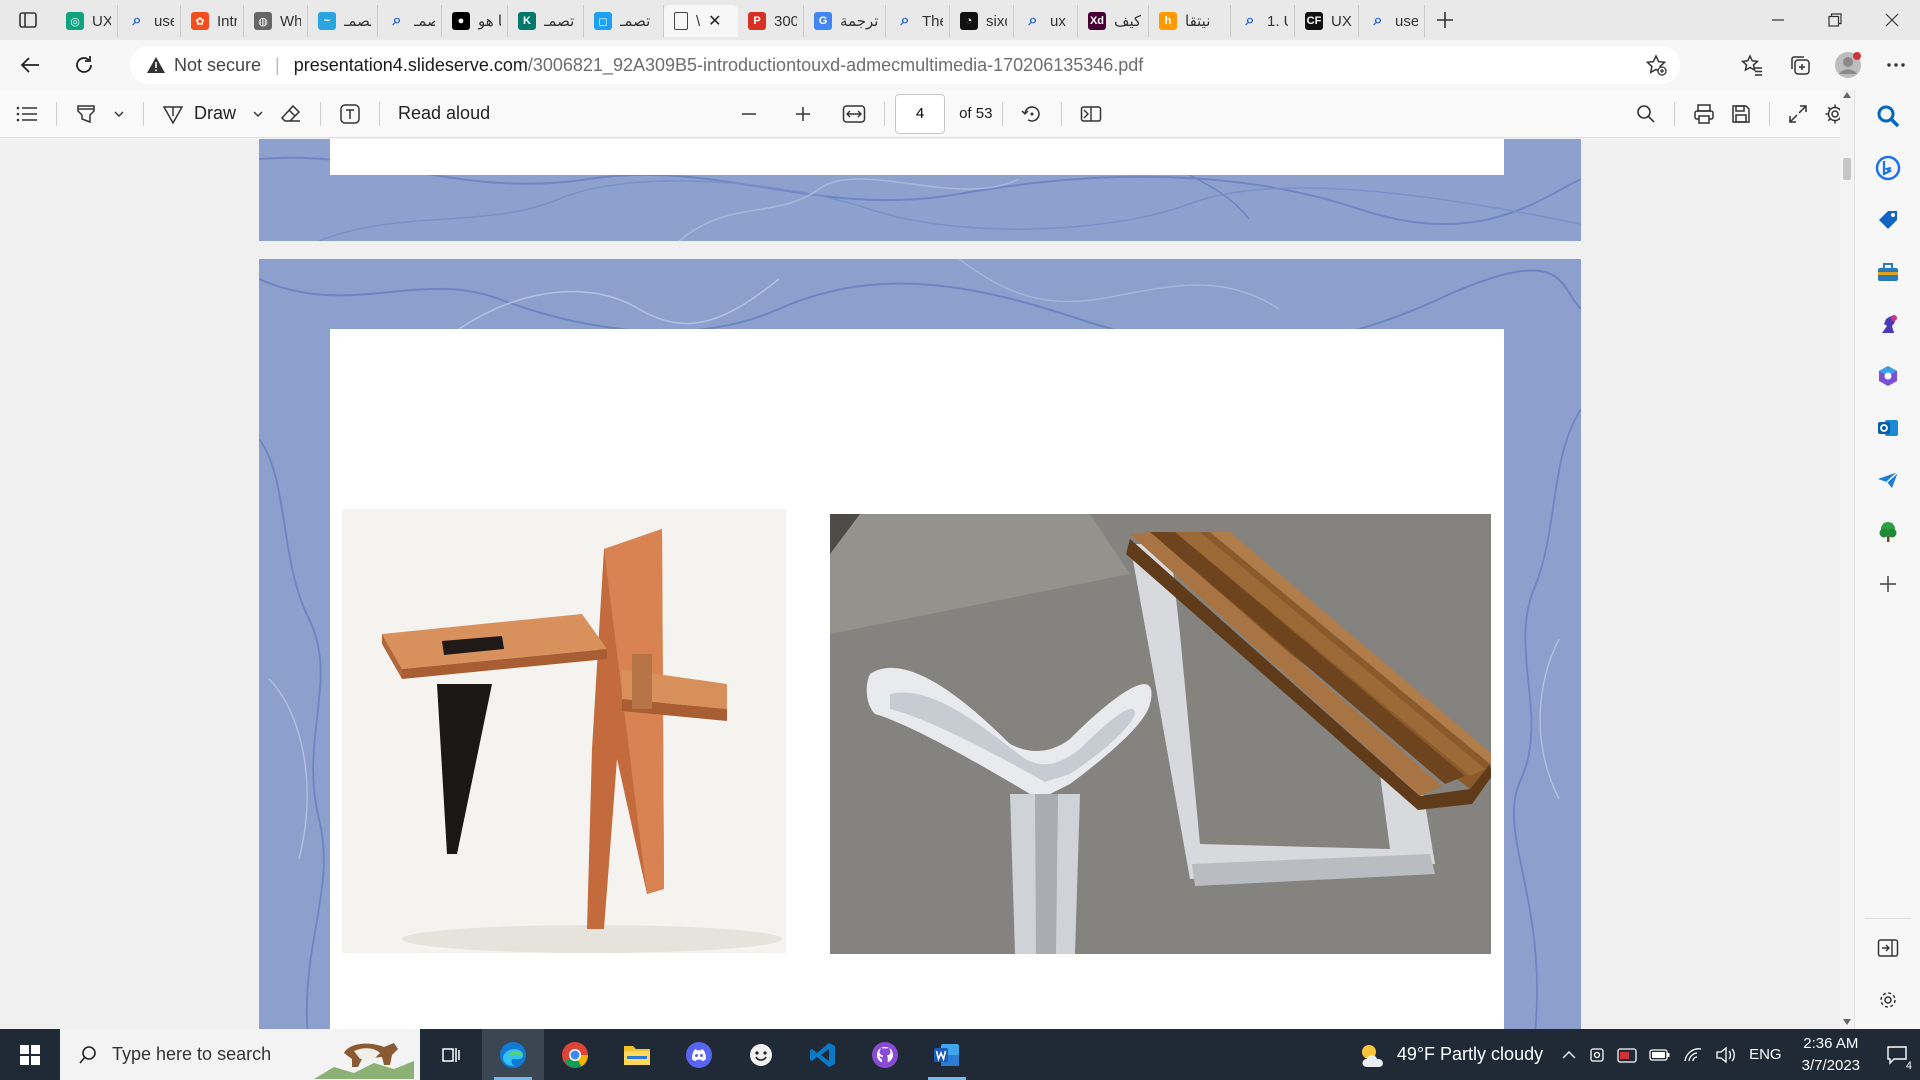 This screenshot has height=1080, width=1920. I want to click on close-window-button, so click(1891, 20).